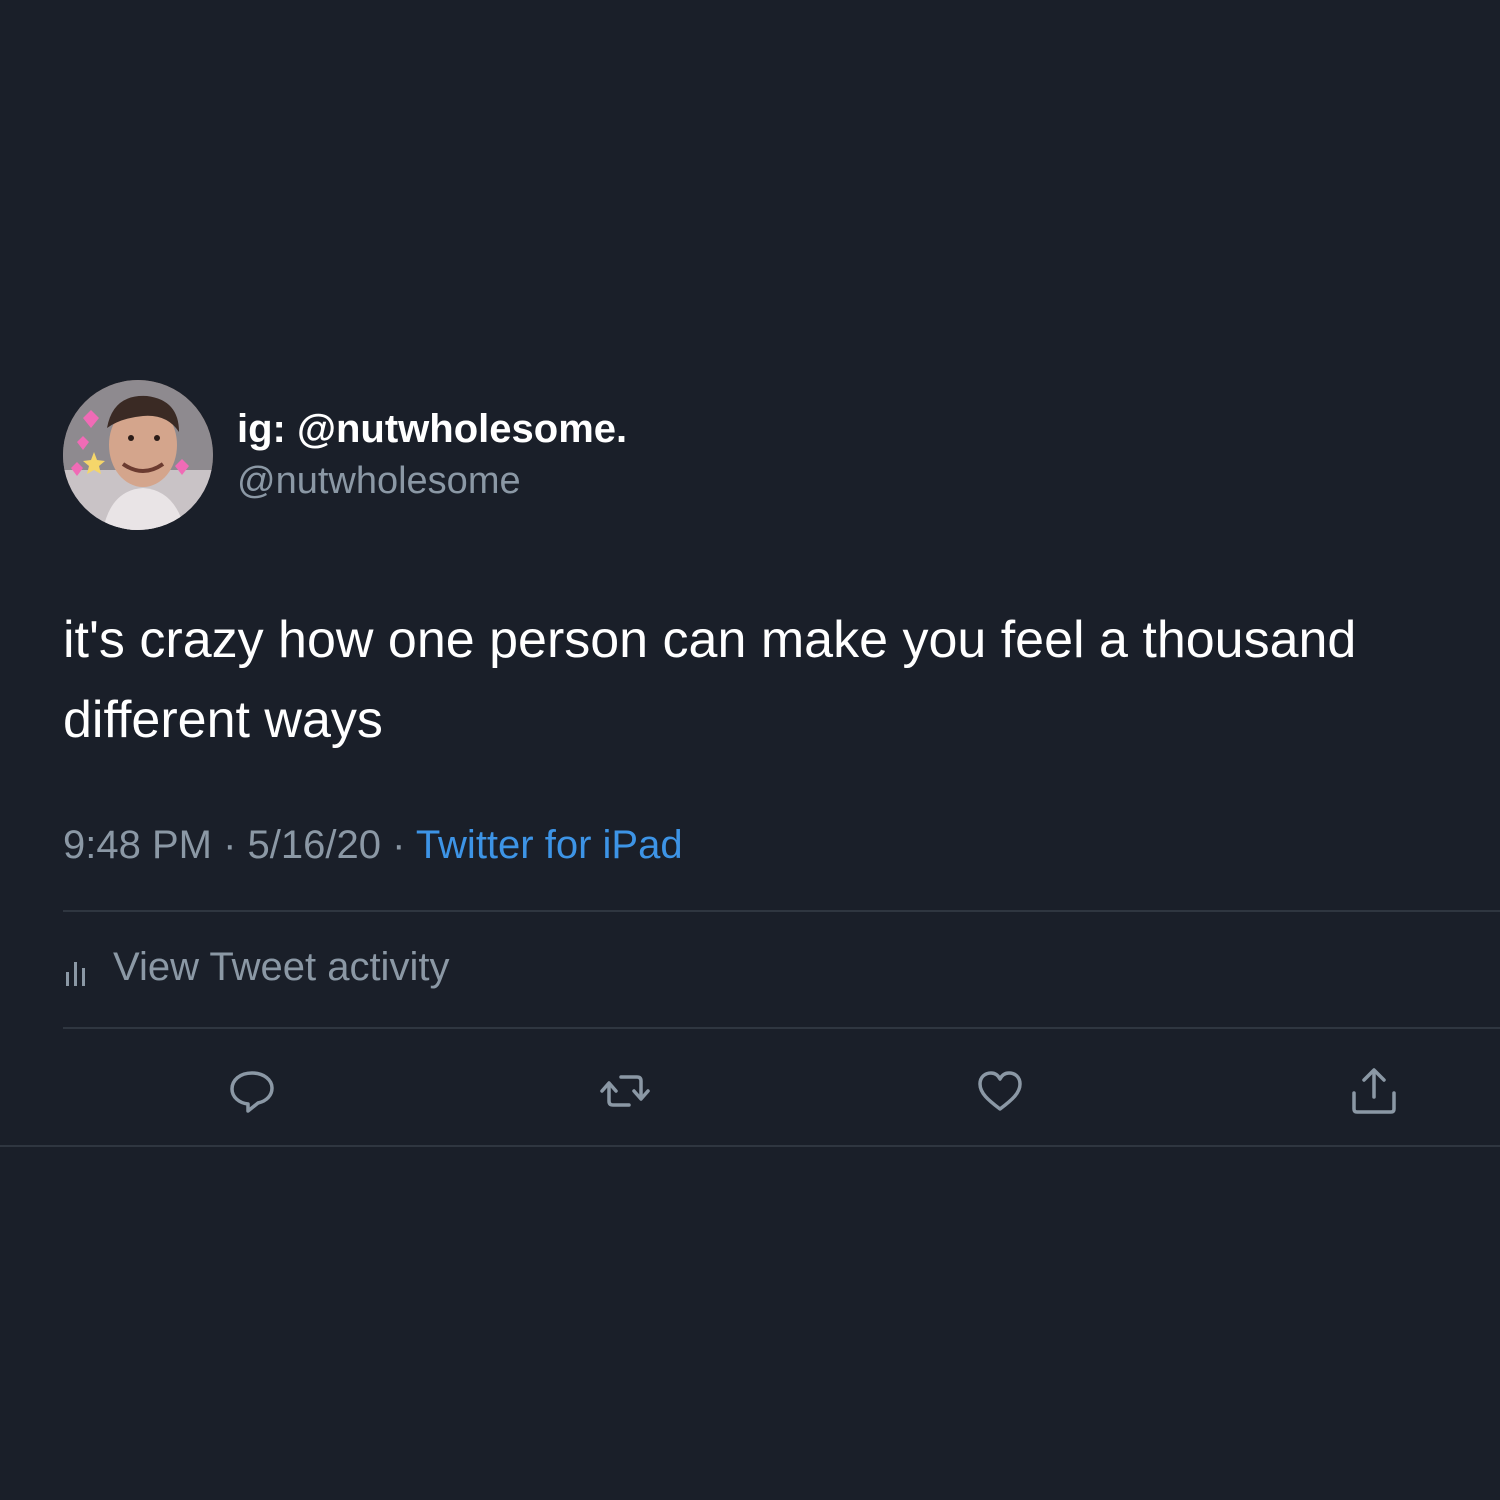  I want to click on heart-icon, so click(1000, 1091).